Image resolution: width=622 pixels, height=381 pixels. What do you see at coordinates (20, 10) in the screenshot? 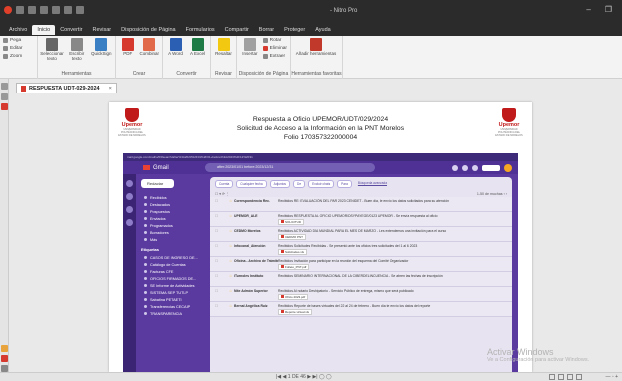
I see `open-icon` at bounding box center [20, 10].